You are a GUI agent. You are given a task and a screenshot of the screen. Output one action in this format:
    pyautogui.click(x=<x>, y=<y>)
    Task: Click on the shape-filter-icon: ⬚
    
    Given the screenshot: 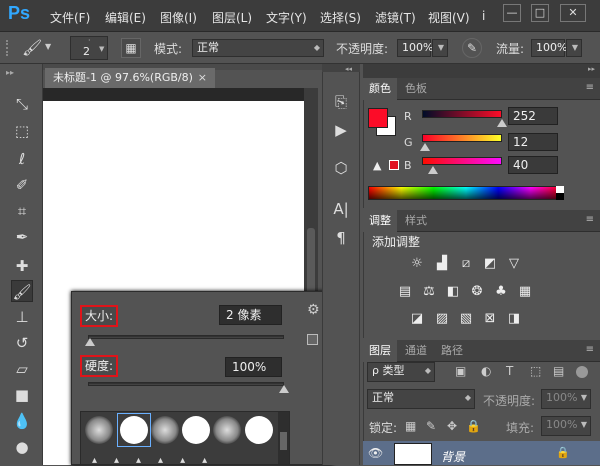 What is the action you would take?
    pyautogui.click(x=535, y=371)
    